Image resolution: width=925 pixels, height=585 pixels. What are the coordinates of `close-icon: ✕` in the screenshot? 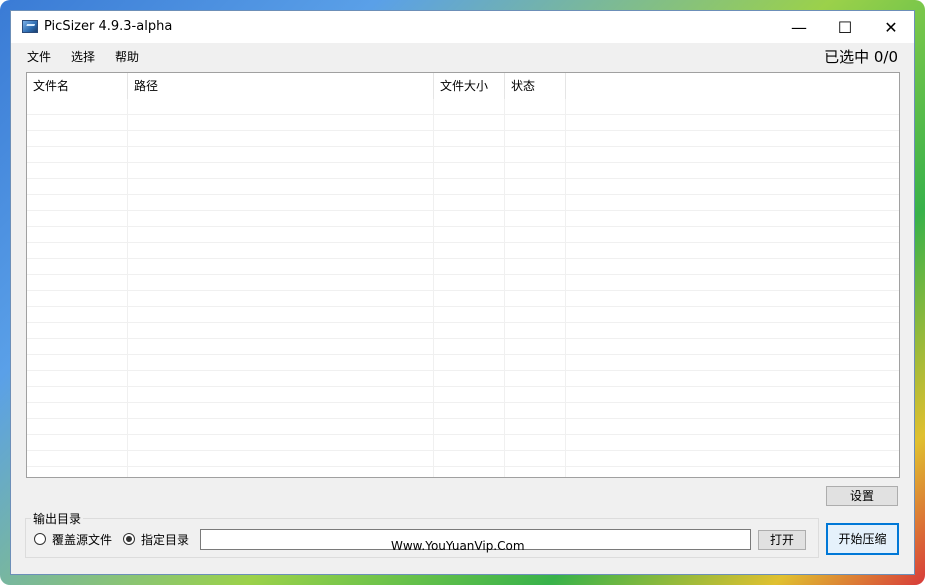 It's located at (891, 27).